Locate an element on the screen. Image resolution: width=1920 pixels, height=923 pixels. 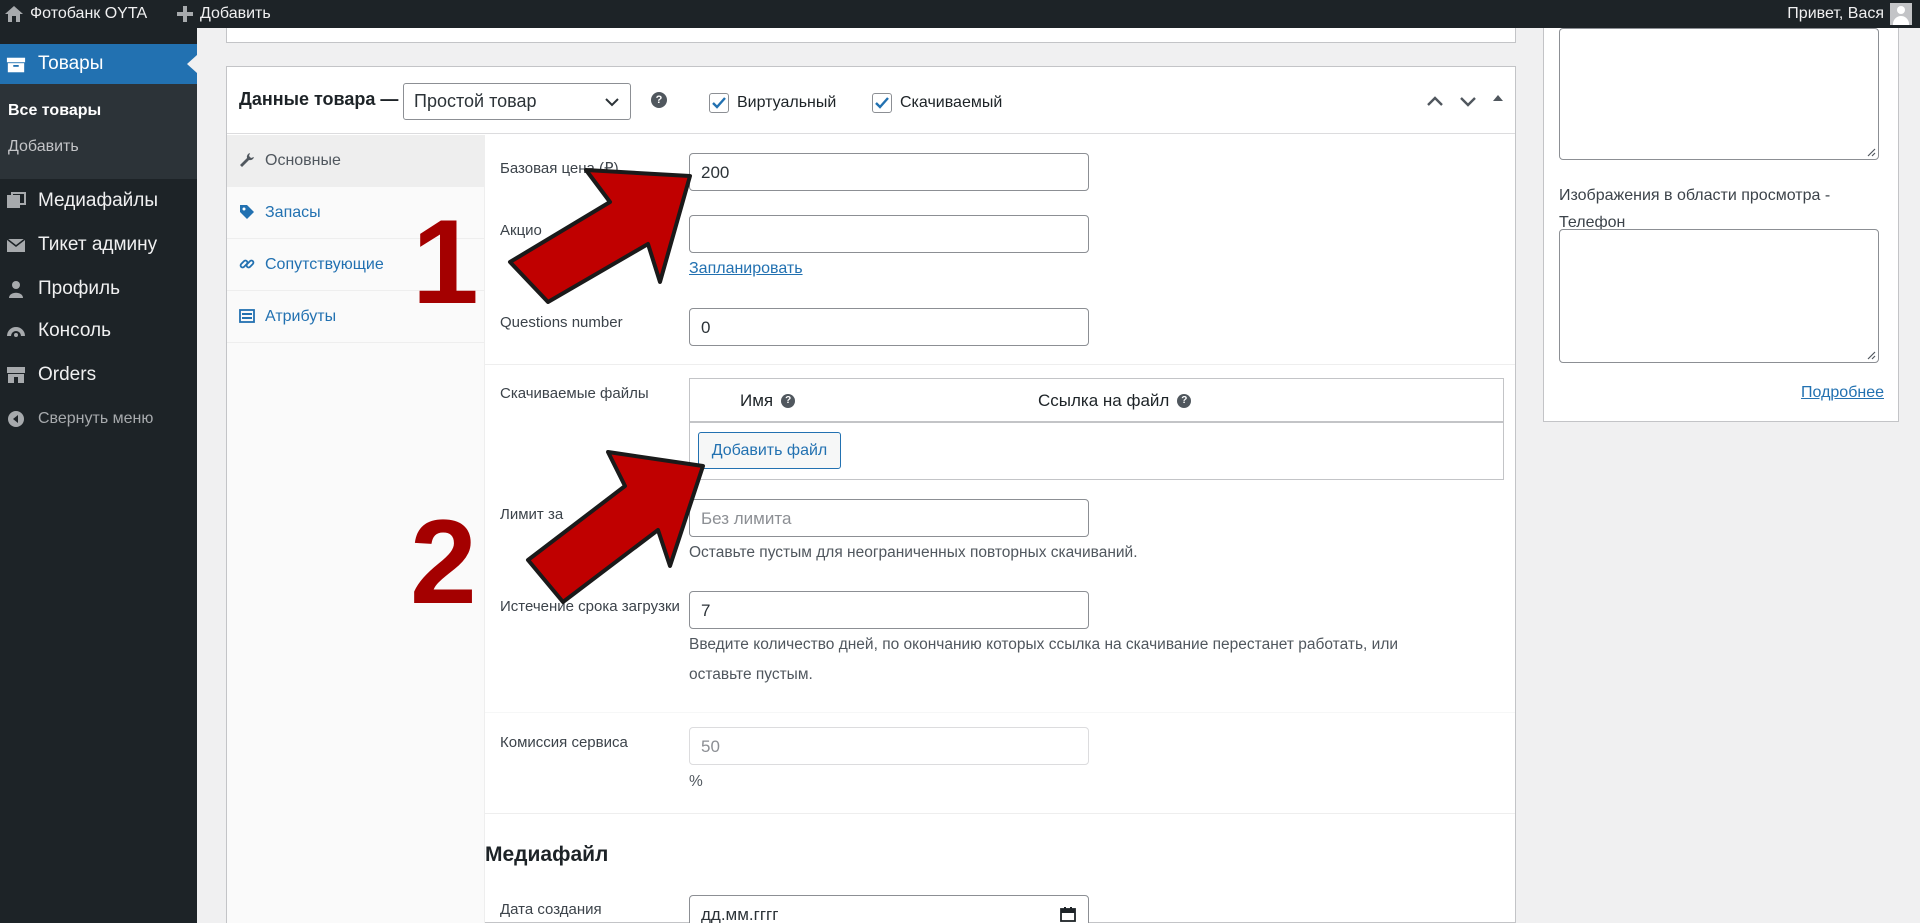
add-file-button: Добавить файл is located at coordinates (769, 450).